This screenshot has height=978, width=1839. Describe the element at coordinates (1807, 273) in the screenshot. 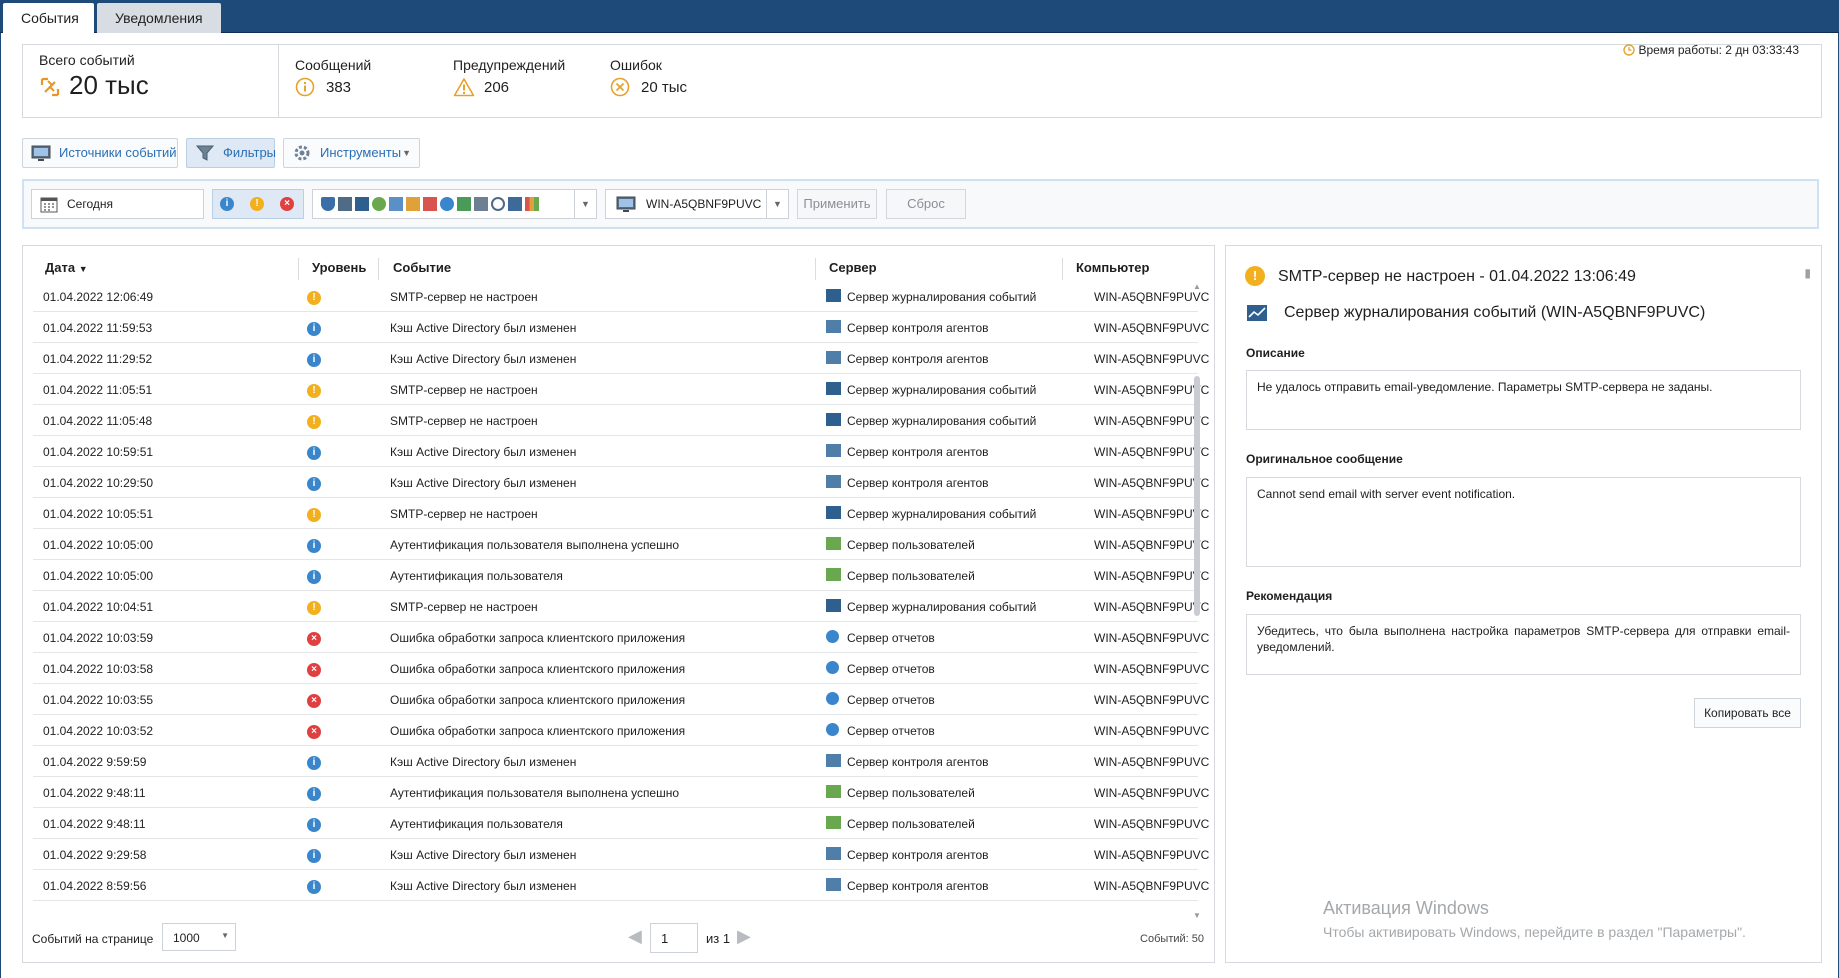

I see `pin-icon: ▮` at that location.